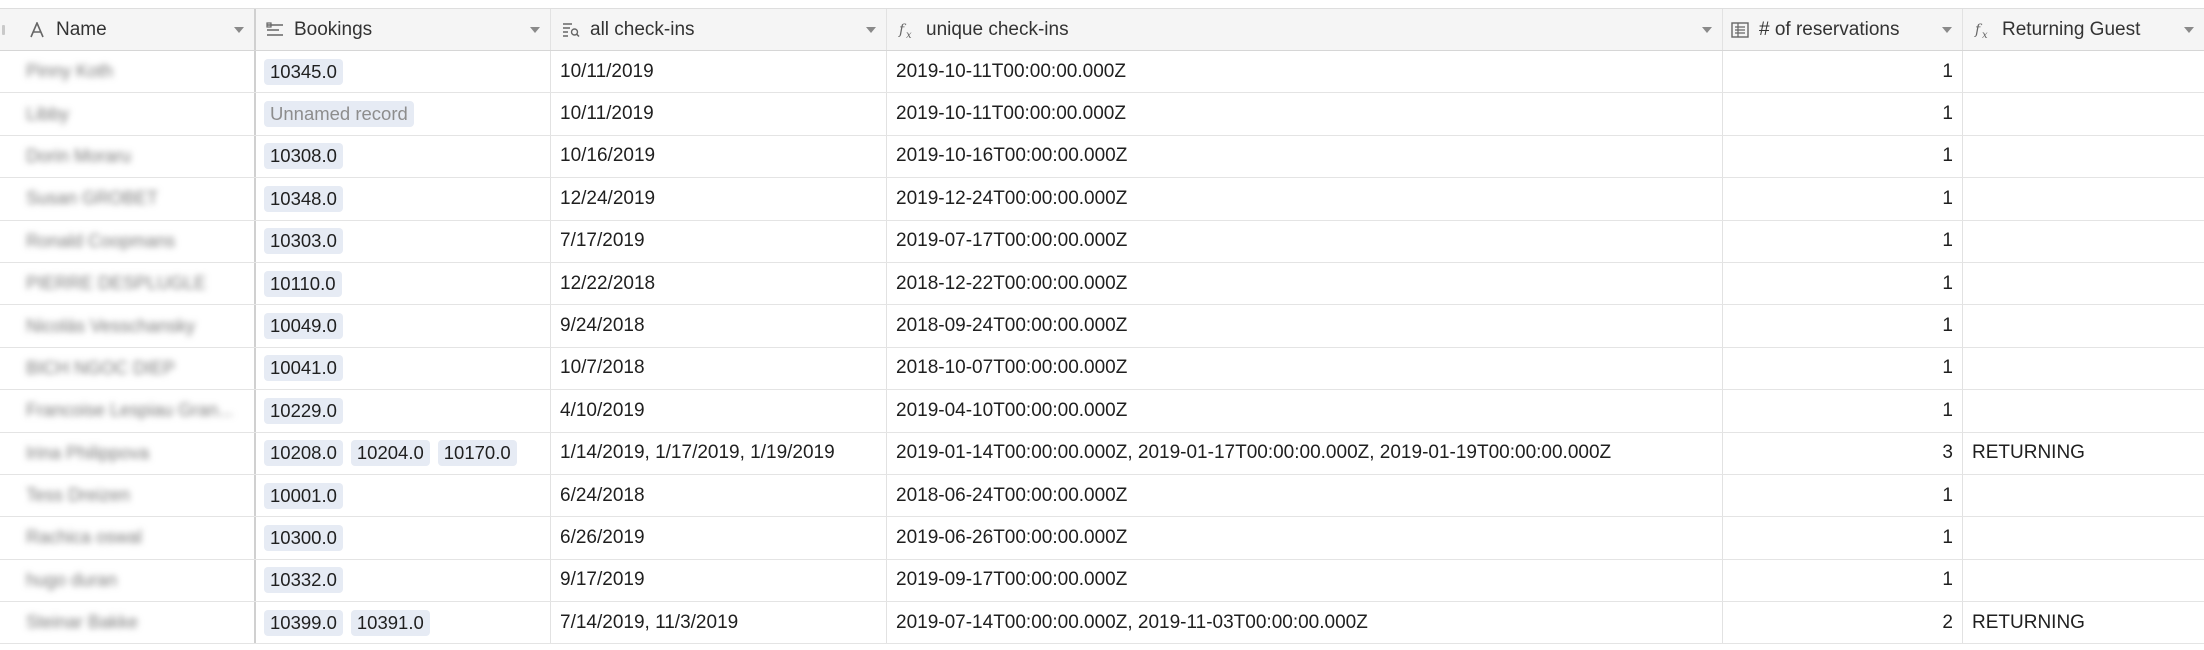 Image resolution: width=2204 pixels, height=650 pixels. Describe the element at coordinates (719, 538) in the screenshot. I see `all-checkins-cell: 6/26/2019` at that location.